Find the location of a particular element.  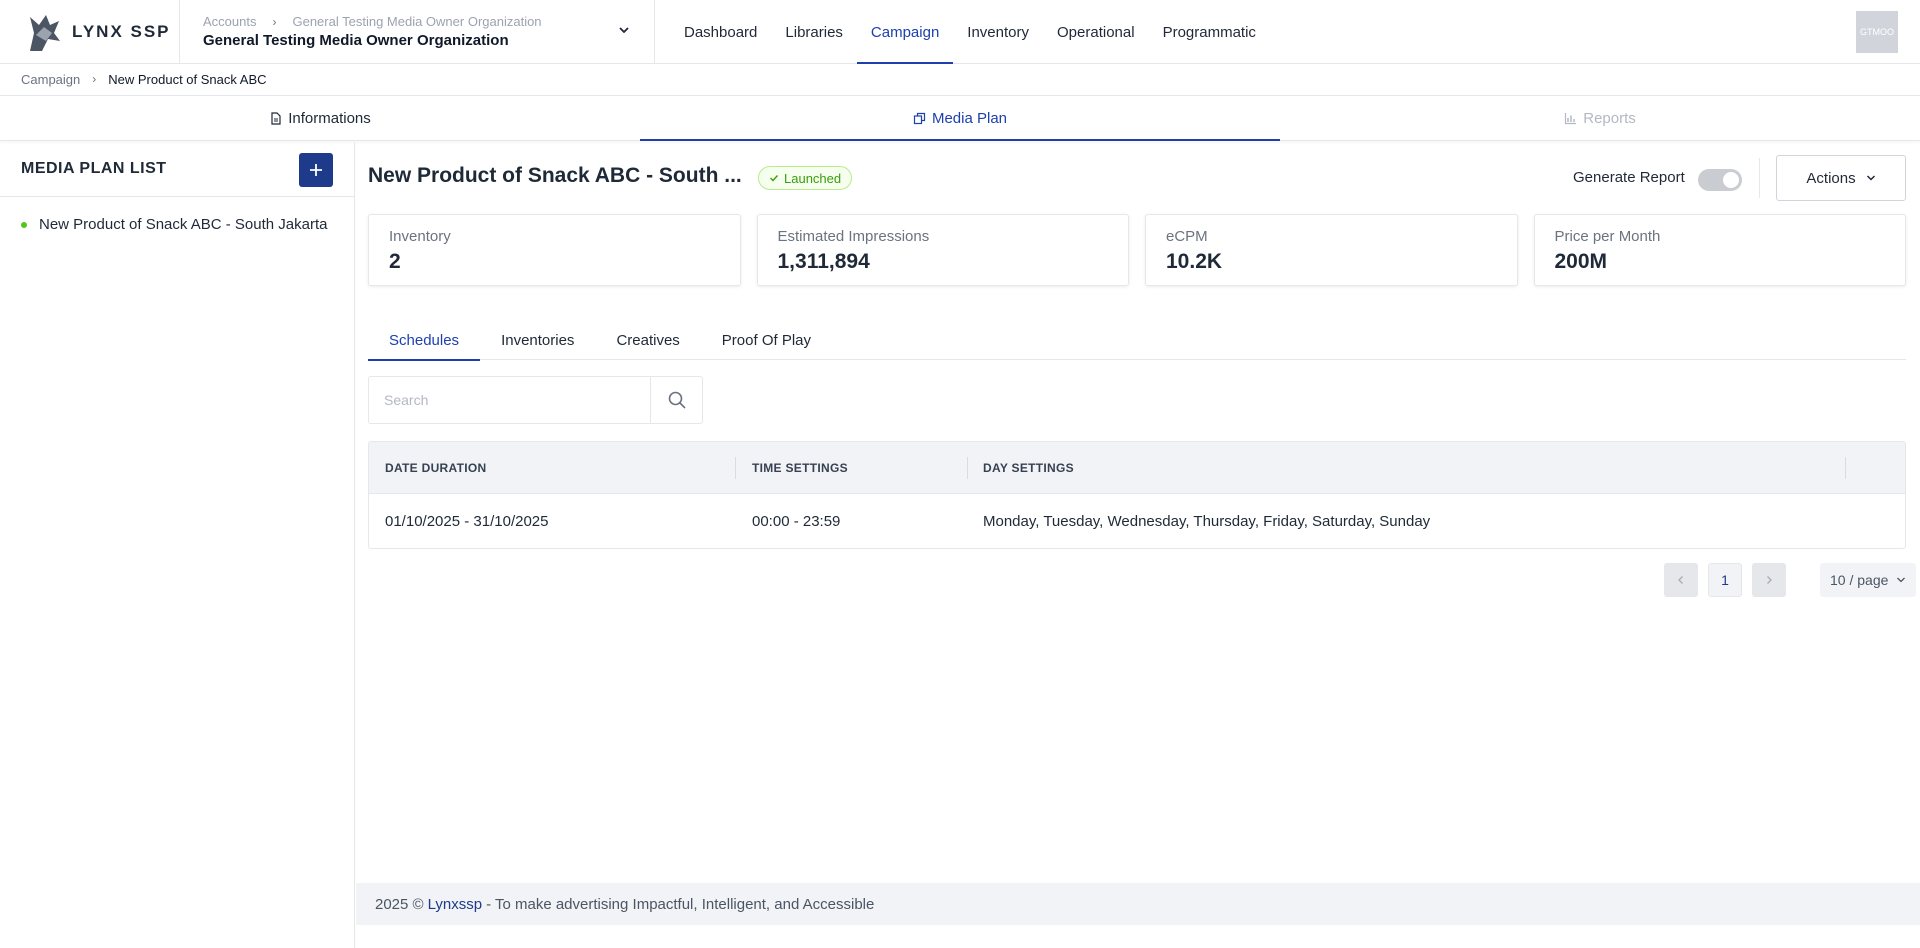

generate-report-toggle is located at coordinates (1720, 180).